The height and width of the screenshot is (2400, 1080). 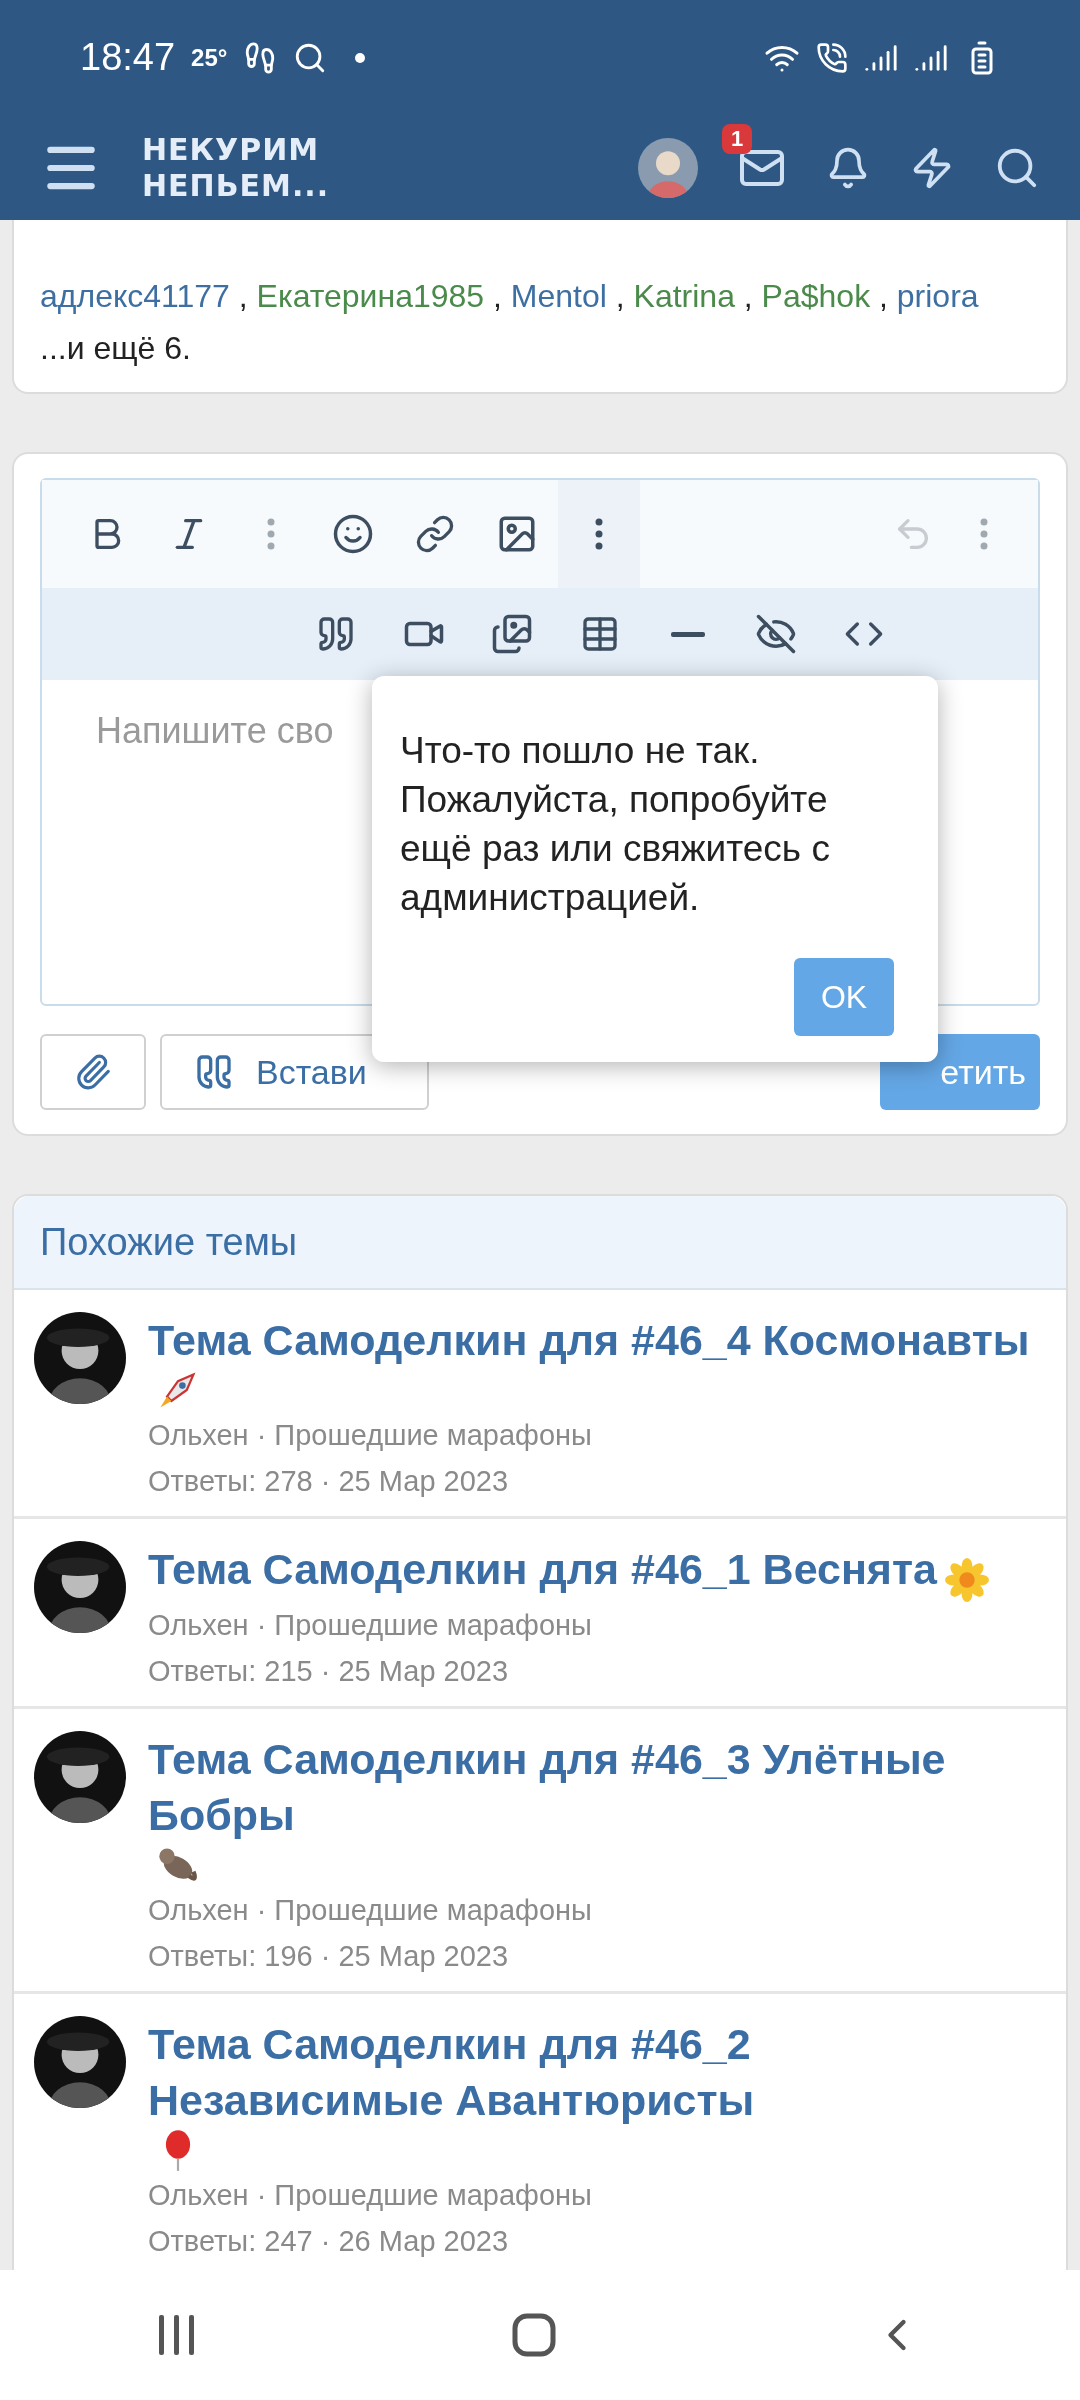 I want to click on more-users-text: ...и ещё 6., so click(x=115, y=348).